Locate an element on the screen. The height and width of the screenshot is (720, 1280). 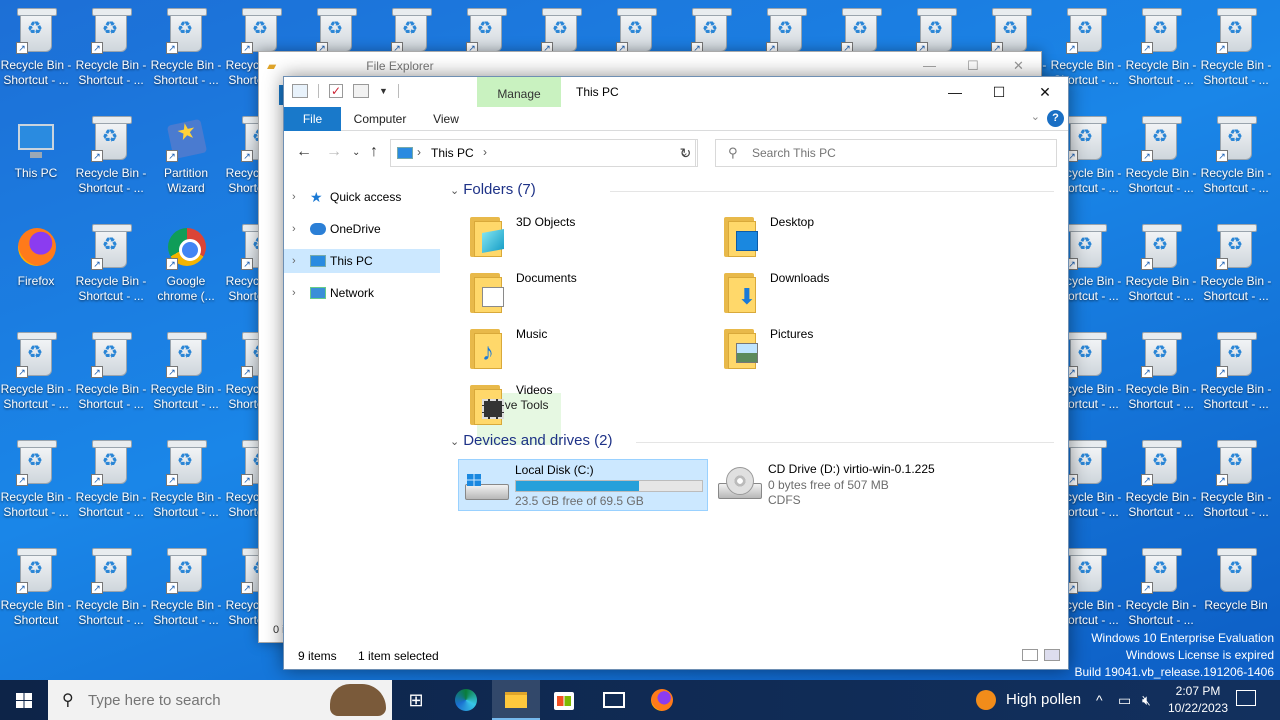
properties-icon: ✓ is located at coordinates (336, 91).